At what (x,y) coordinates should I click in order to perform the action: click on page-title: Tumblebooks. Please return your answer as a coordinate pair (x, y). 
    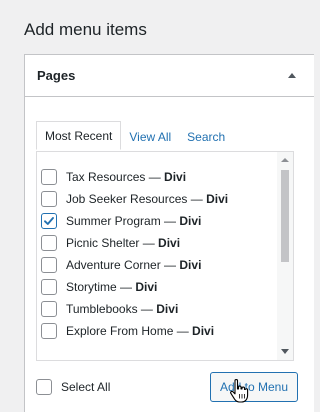
    Looking at the image, I should click on (102, 309).